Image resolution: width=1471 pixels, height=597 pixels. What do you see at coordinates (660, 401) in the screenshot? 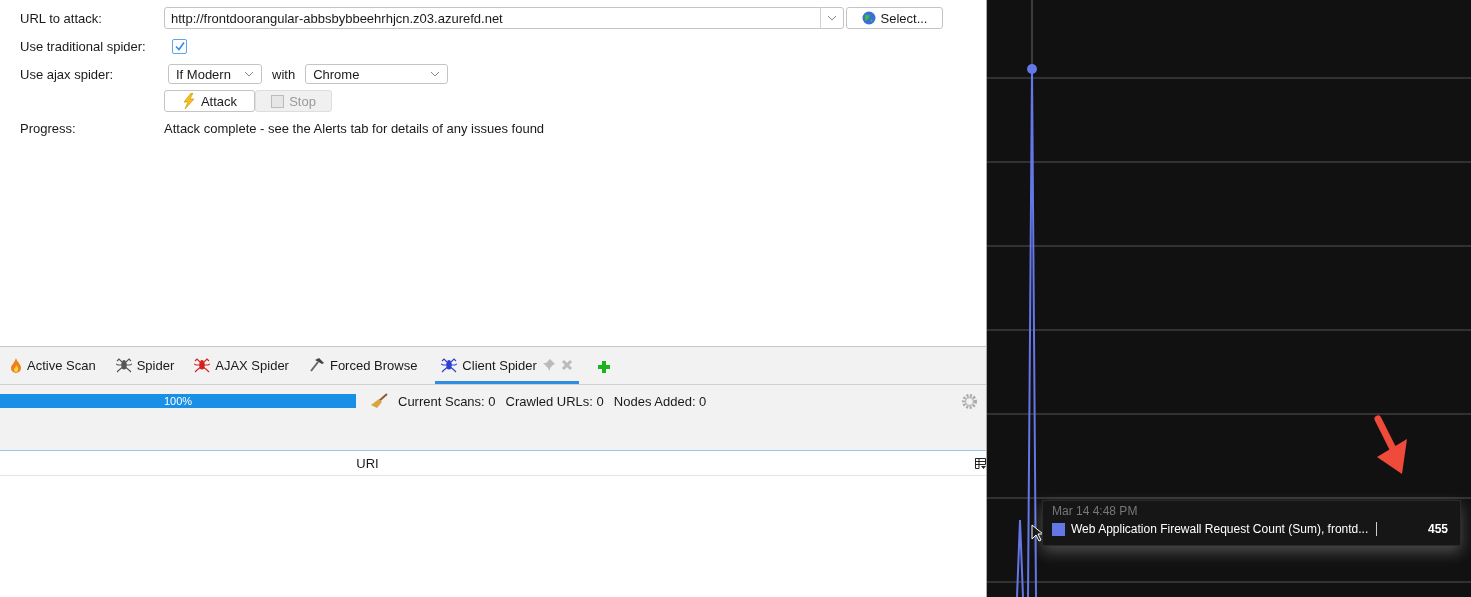
I see `status-text: Nodes Added: 0` at bounding box center [660, 401].